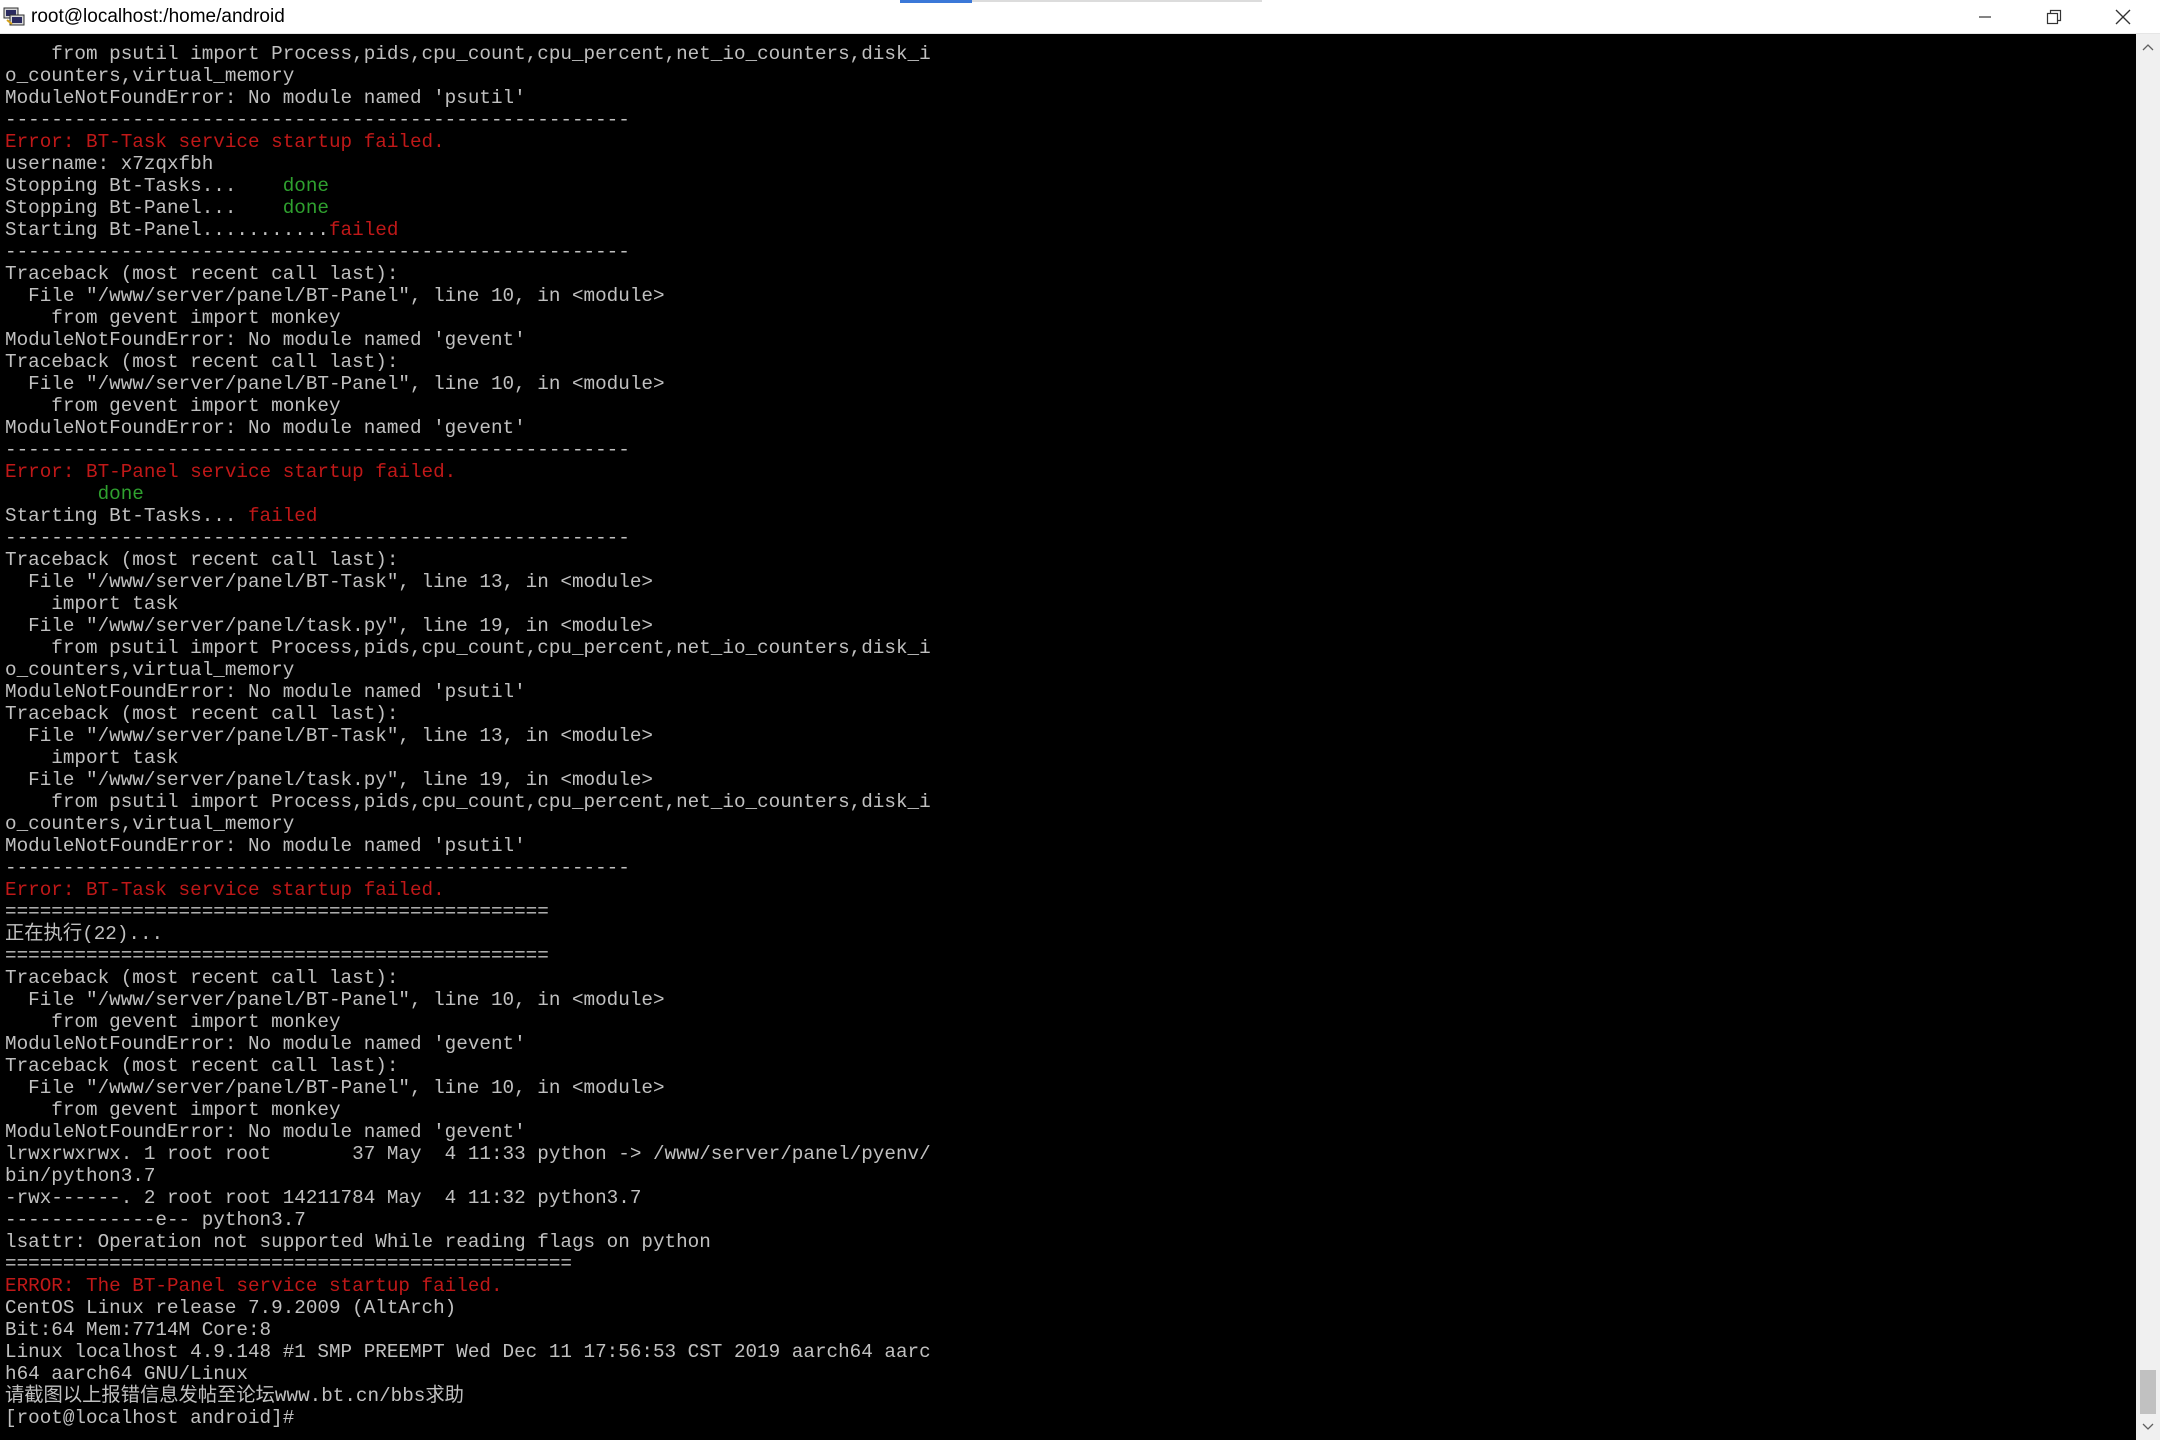 The height and width of the screenshot is (1440, 2160). Describe the element at coordinates (468, 208) in the screenshot. I see `terminal-line: Stopping Bt-Panel... done` at that location.